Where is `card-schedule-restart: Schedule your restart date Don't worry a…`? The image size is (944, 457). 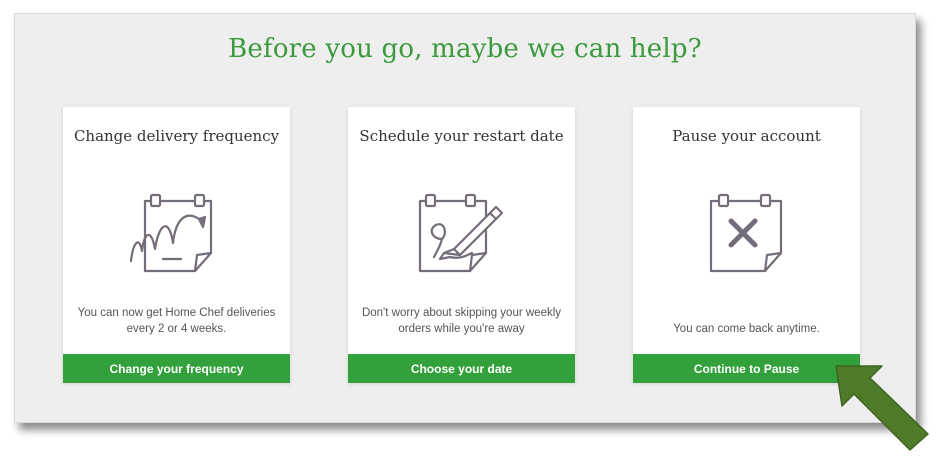 card-schedule-restart: Schedule your restart date Don't worry a… is located at coordinates (461, 245).